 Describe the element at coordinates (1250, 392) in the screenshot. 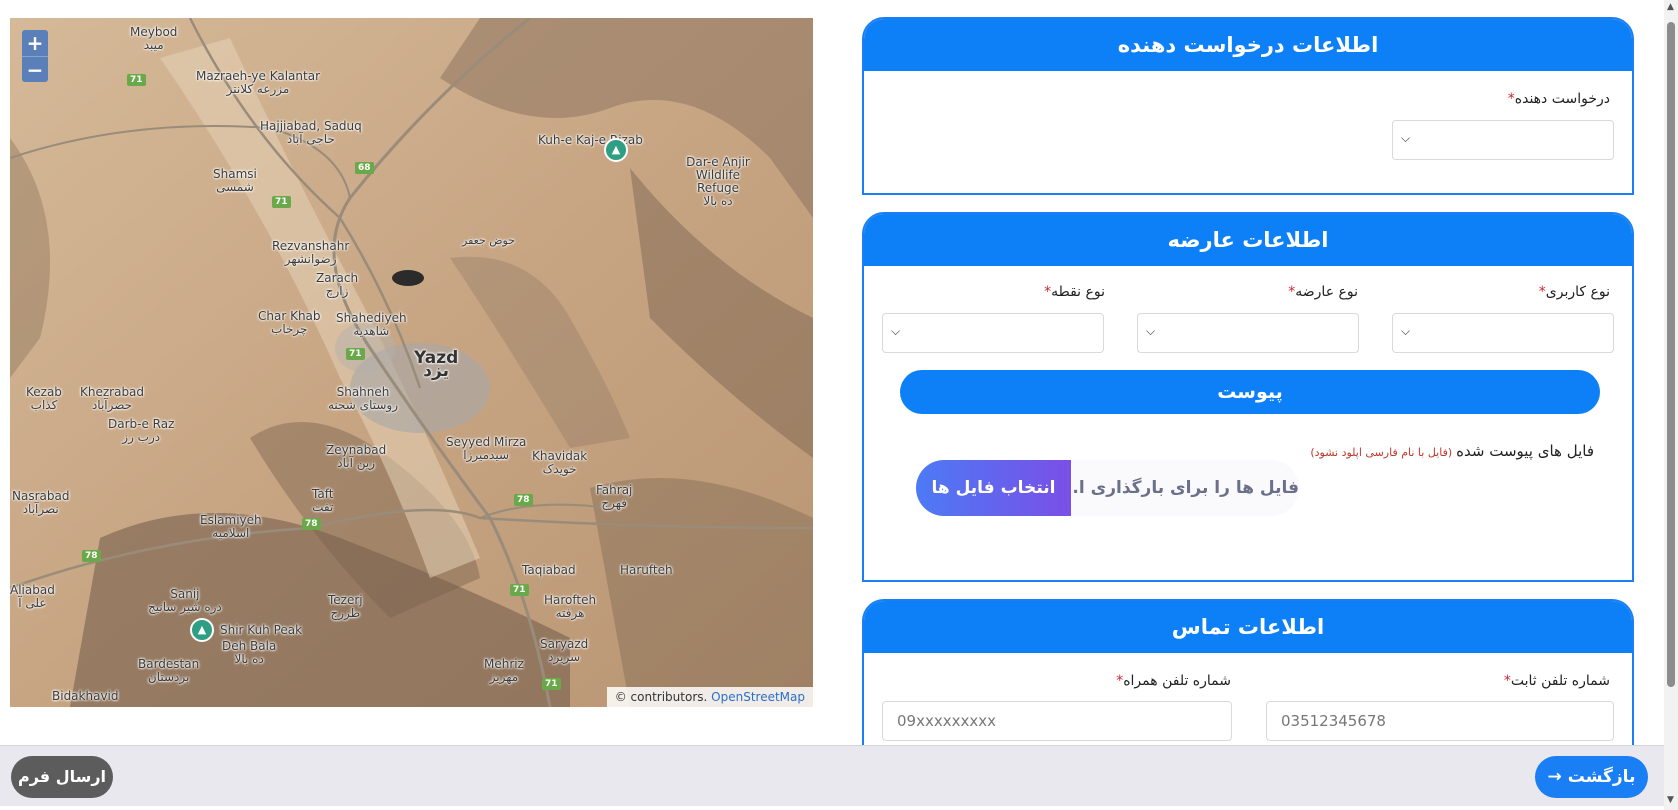

I see `attach-button: پیوست` at that location.